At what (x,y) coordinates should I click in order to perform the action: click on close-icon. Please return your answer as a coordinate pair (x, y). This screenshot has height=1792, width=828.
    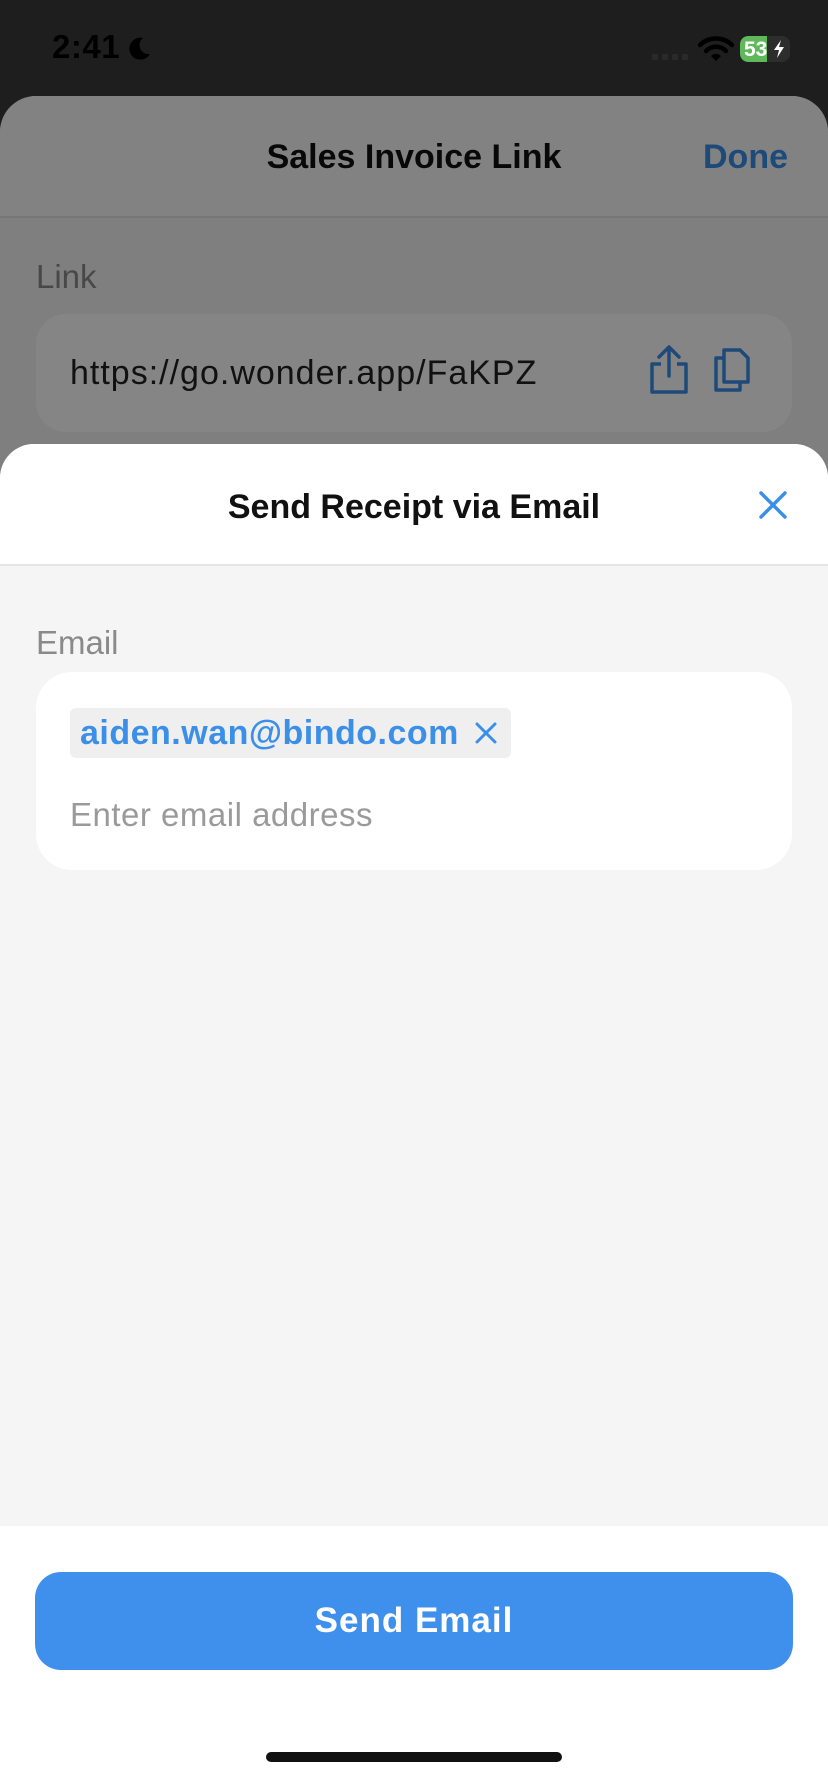
    Looking at the image, I should click on (773, 505).